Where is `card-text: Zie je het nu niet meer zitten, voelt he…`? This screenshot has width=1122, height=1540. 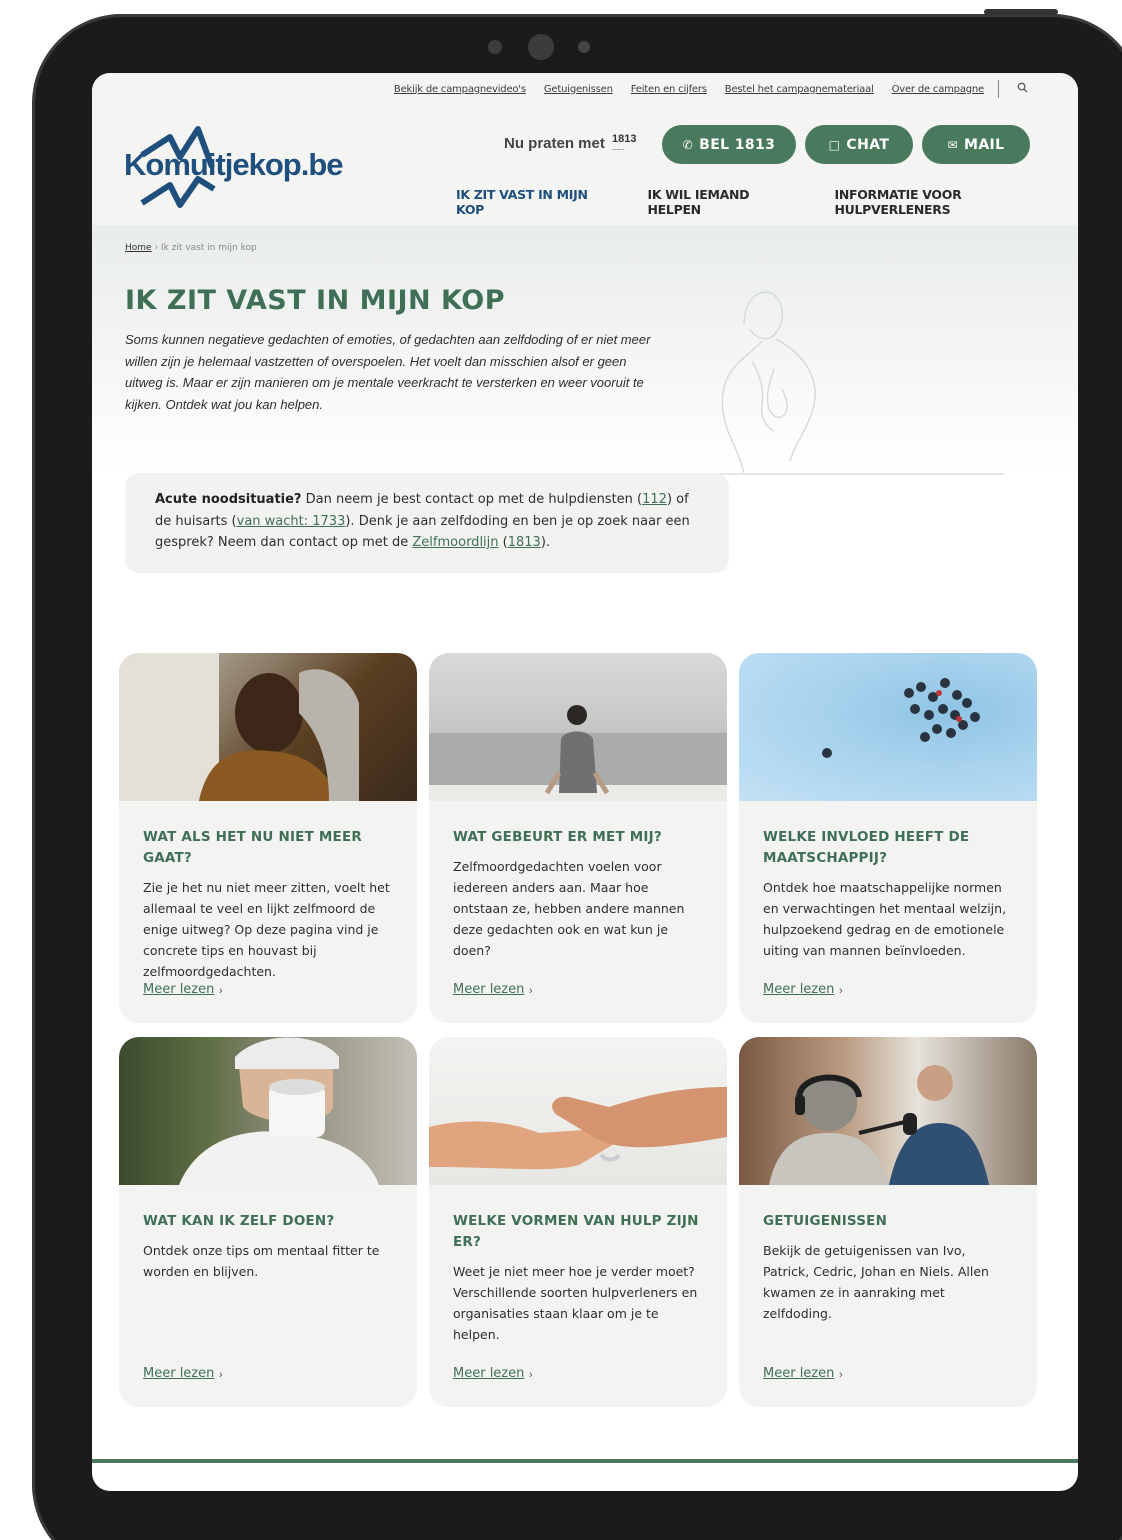
card-text: Zie je het nu niet meer zitten, voelt he… is located at coordinates (266, 929).